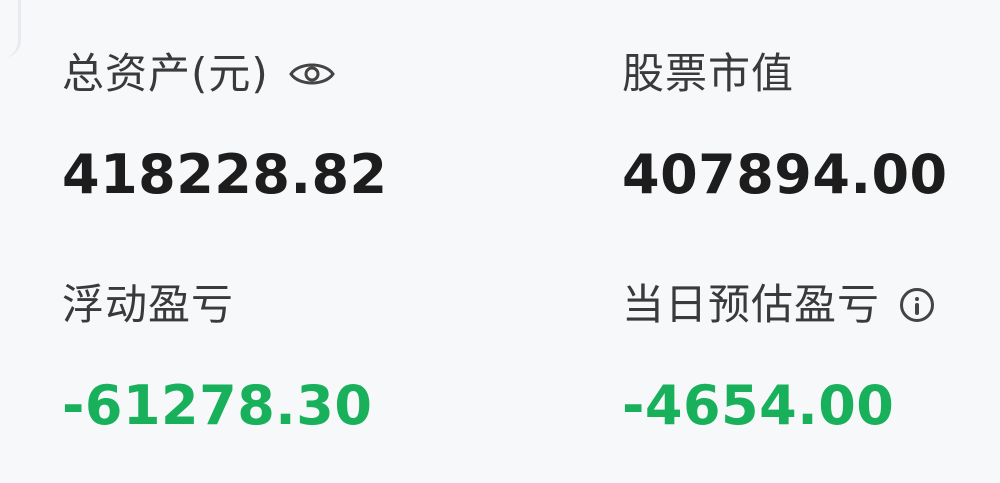  Describe the element at coordinates (311, 74) in the screenshot. I see `eye-icon` at that location.